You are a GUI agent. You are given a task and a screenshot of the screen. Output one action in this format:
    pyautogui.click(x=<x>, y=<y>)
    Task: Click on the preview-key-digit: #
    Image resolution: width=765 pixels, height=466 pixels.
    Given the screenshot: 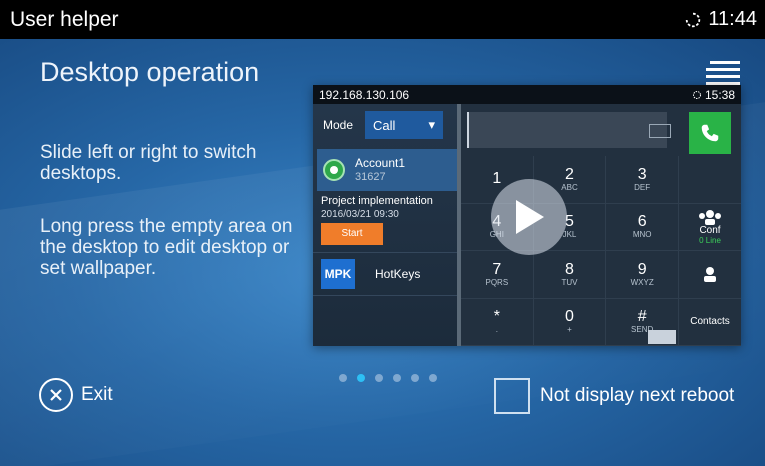 What is the action you would take?
    pyautogui.click(x=642, y=317)
    